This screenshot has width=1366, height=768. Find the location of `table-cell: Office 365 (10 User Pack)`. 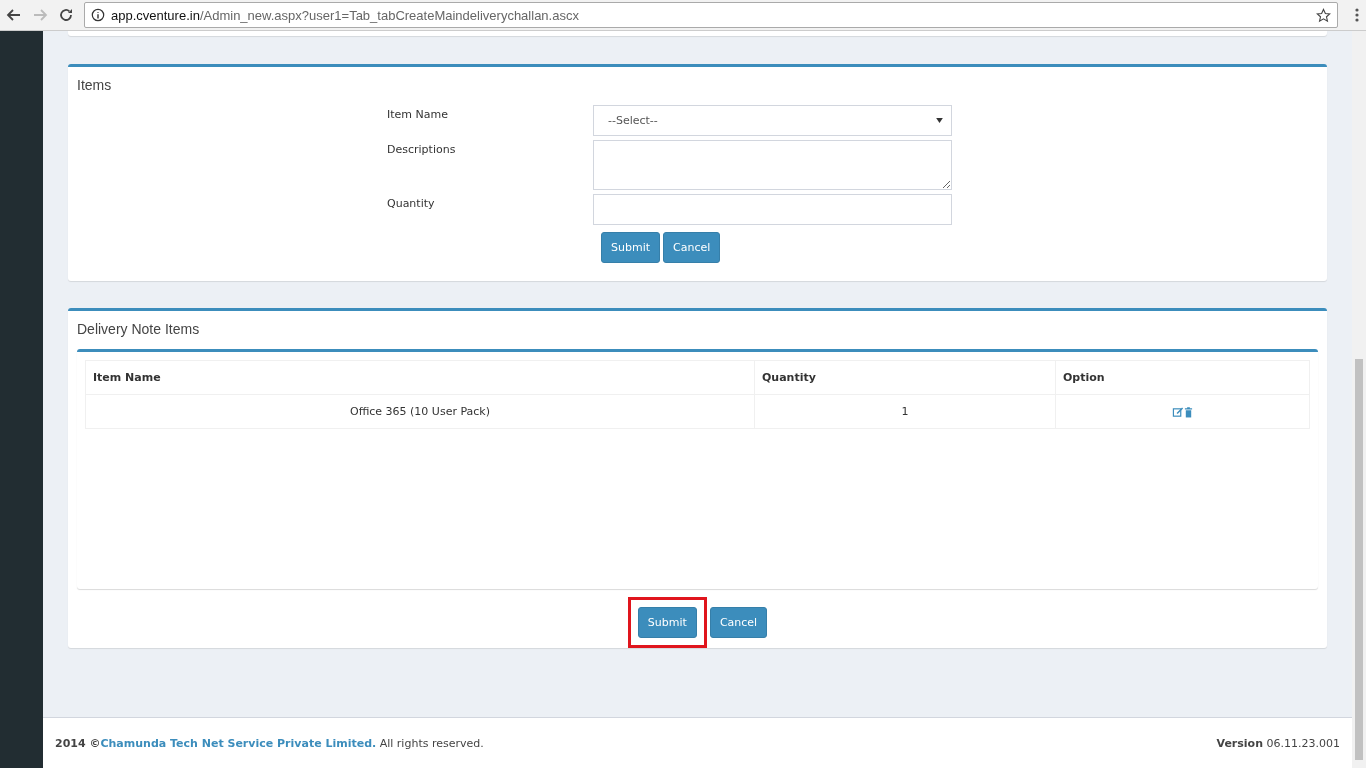

table-cell: Office 365 (10 User Pack) is located at coordinates (420, 411).